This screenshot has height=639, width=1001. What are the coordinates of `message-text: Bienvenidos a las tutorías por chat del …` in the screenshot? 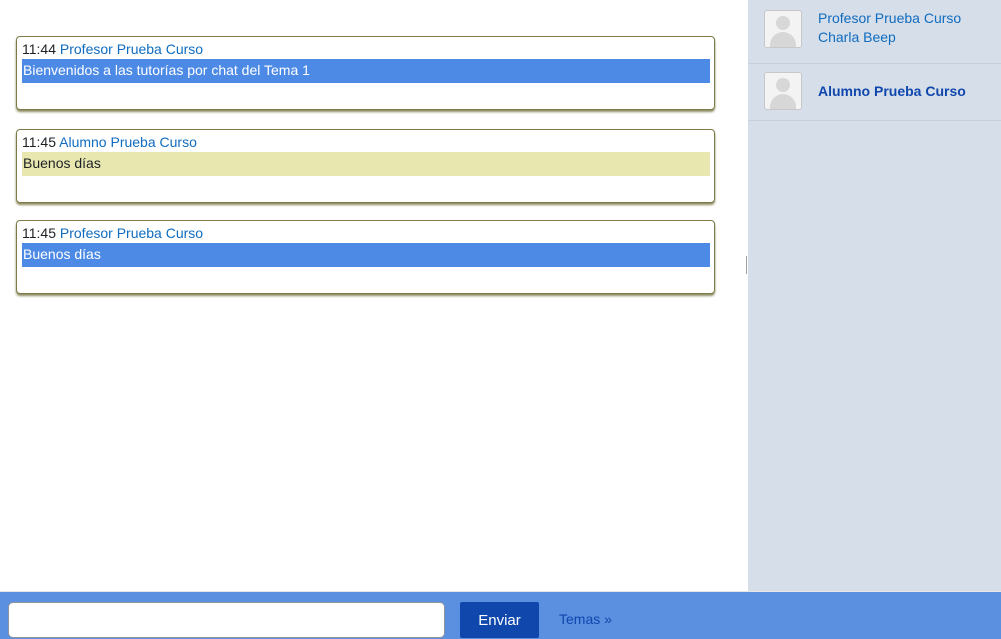 It's located at (366, 71).